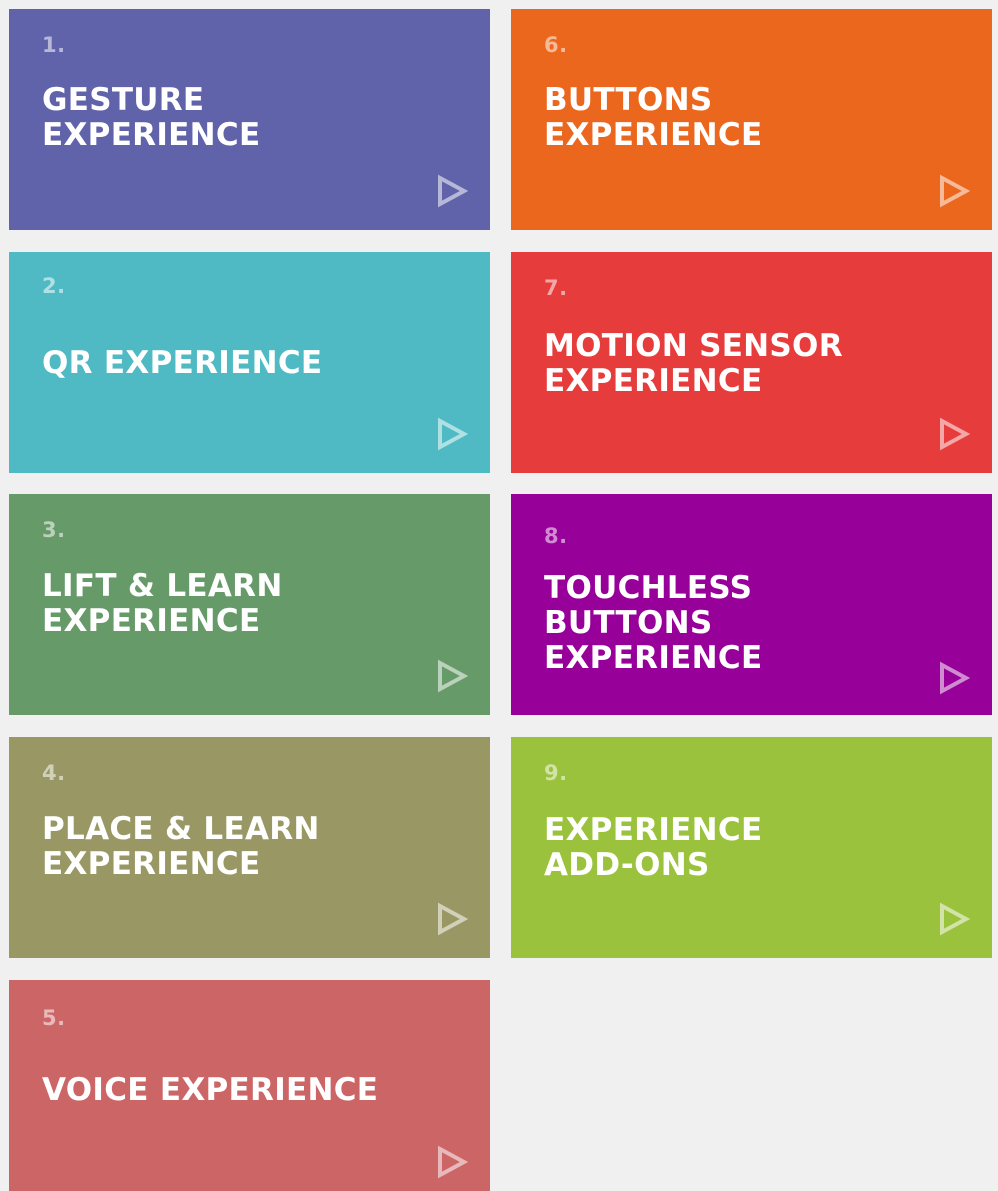 This screenshot has height=1191, width=998. Describe the element at coordinates (54, 45) in the screenshot. I see `tile-number: 1.` at that location.